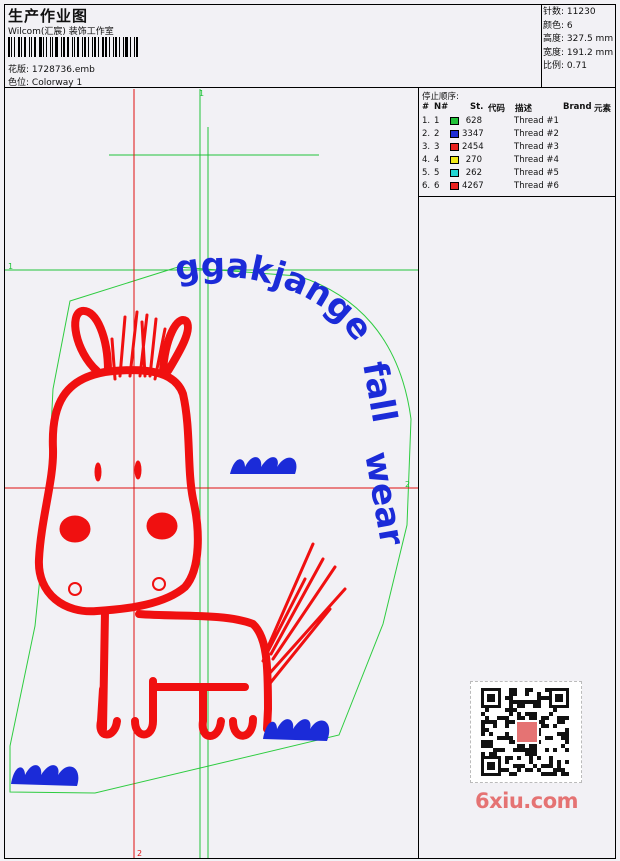  I want to click on colorway: 色位: Colorway 1, so click(45, 81).